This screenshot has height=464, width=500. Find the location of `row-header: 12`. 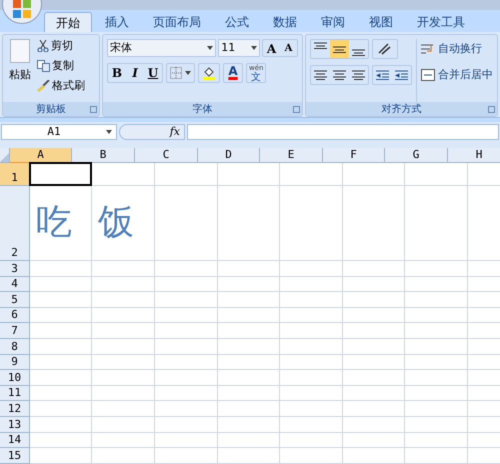

row-header: 12 is located at coordinates (15, 409).